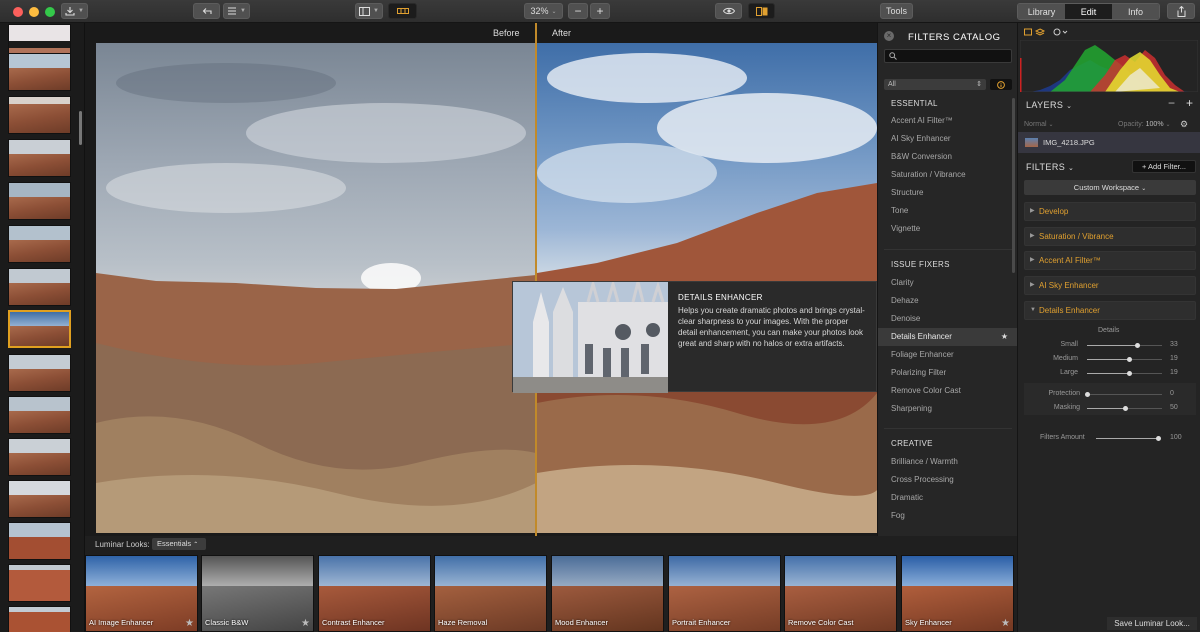  What do you see at coordinates (18, 12) in the screenshot?
I see `close-window-button` at bounding box center [18, 12].